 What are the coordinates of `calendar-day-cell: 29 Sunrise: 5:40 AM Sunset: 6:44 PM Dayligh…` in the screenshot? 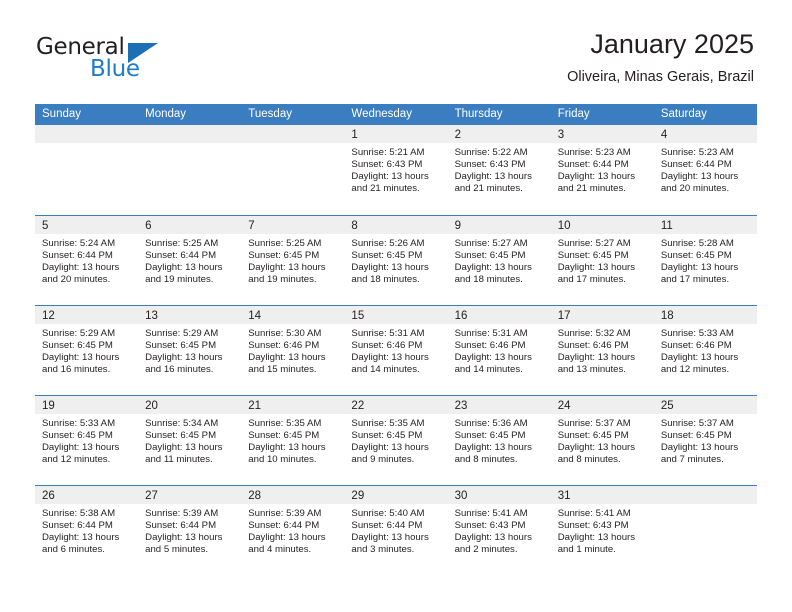 It's located at (396, 530).